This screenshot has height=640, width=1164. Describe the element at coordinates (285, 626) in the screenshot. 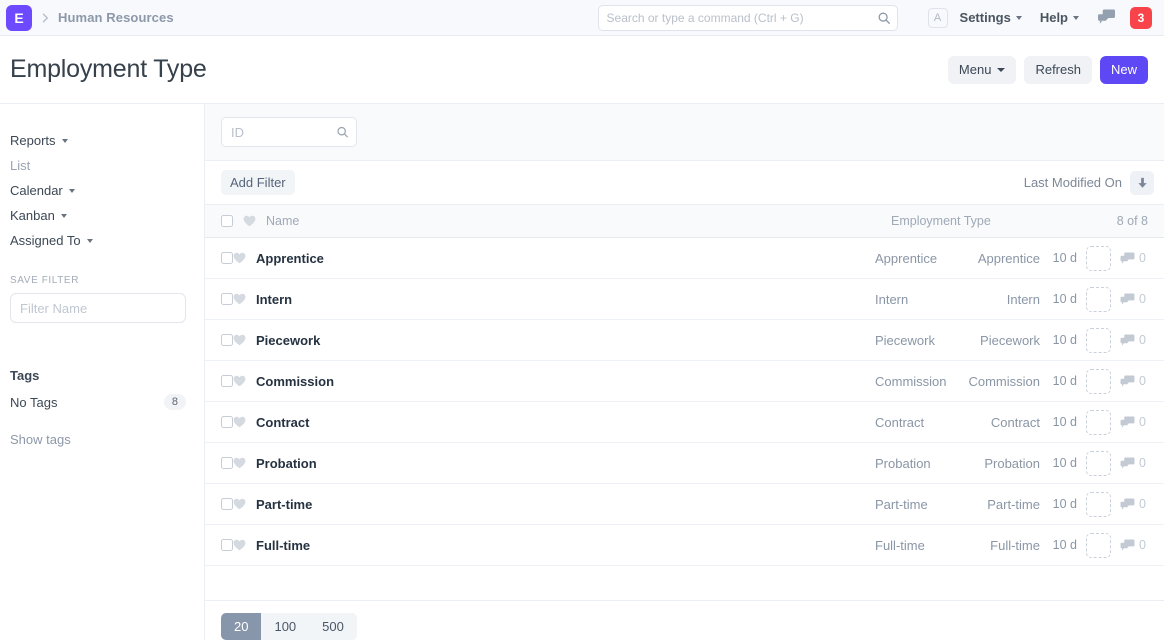

I see `page-size-option: 100` at that location.